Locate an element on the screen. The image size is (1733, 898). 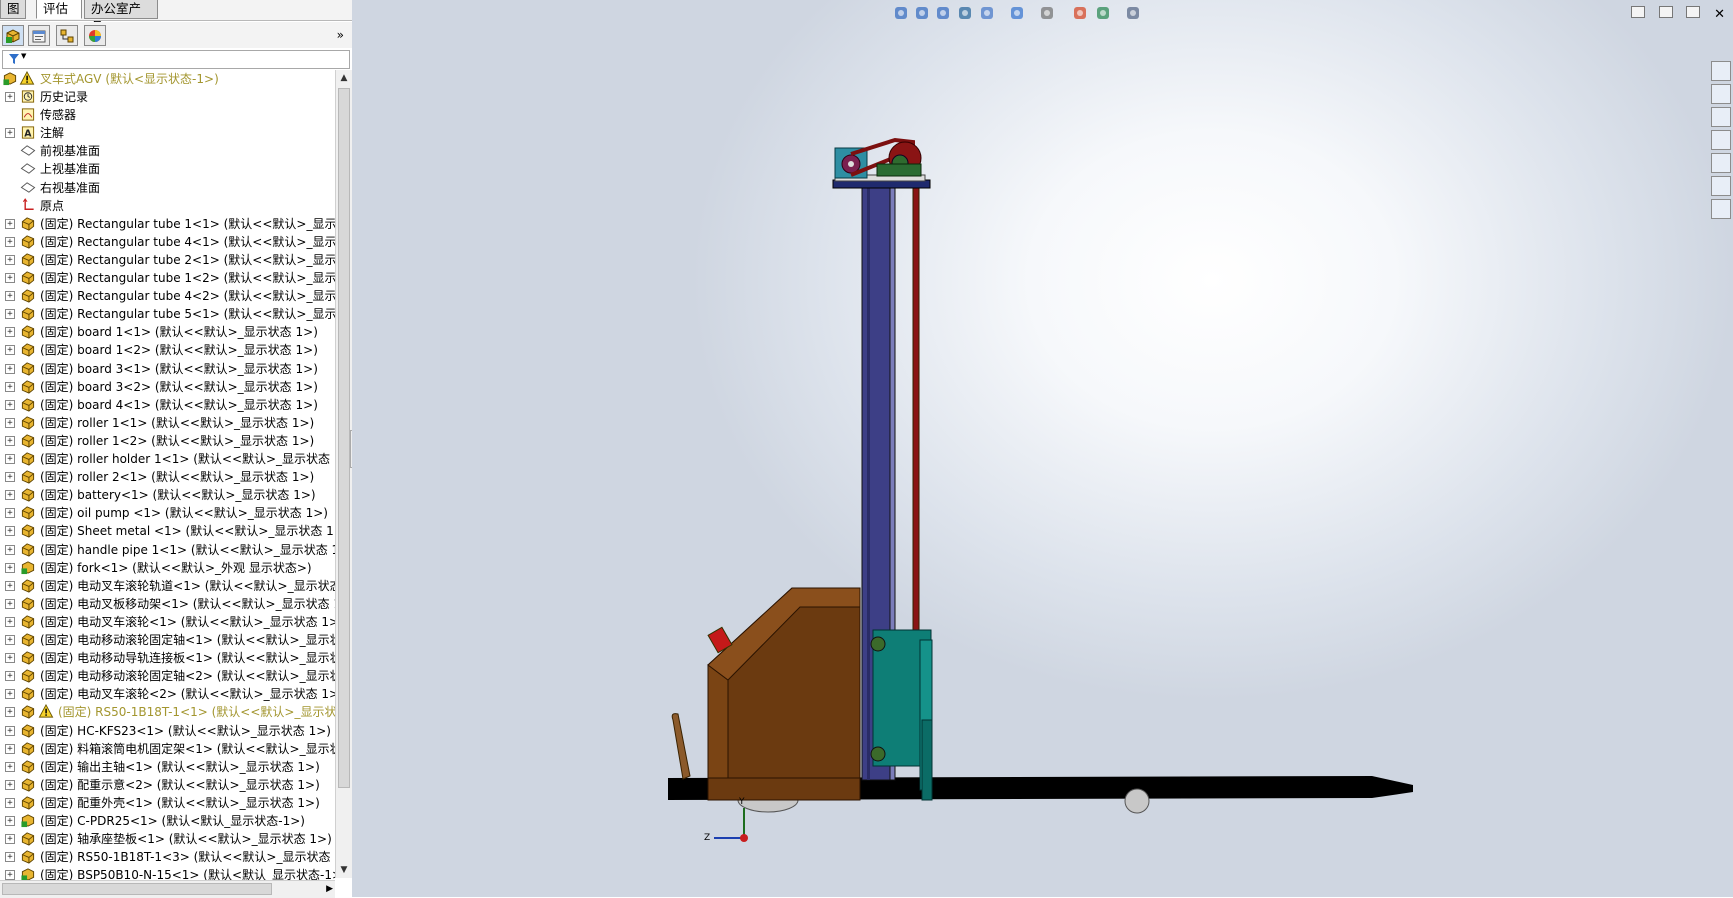
tree-vertical-scrollbar: ▲ ▼ is located at coordinates (343, 474).